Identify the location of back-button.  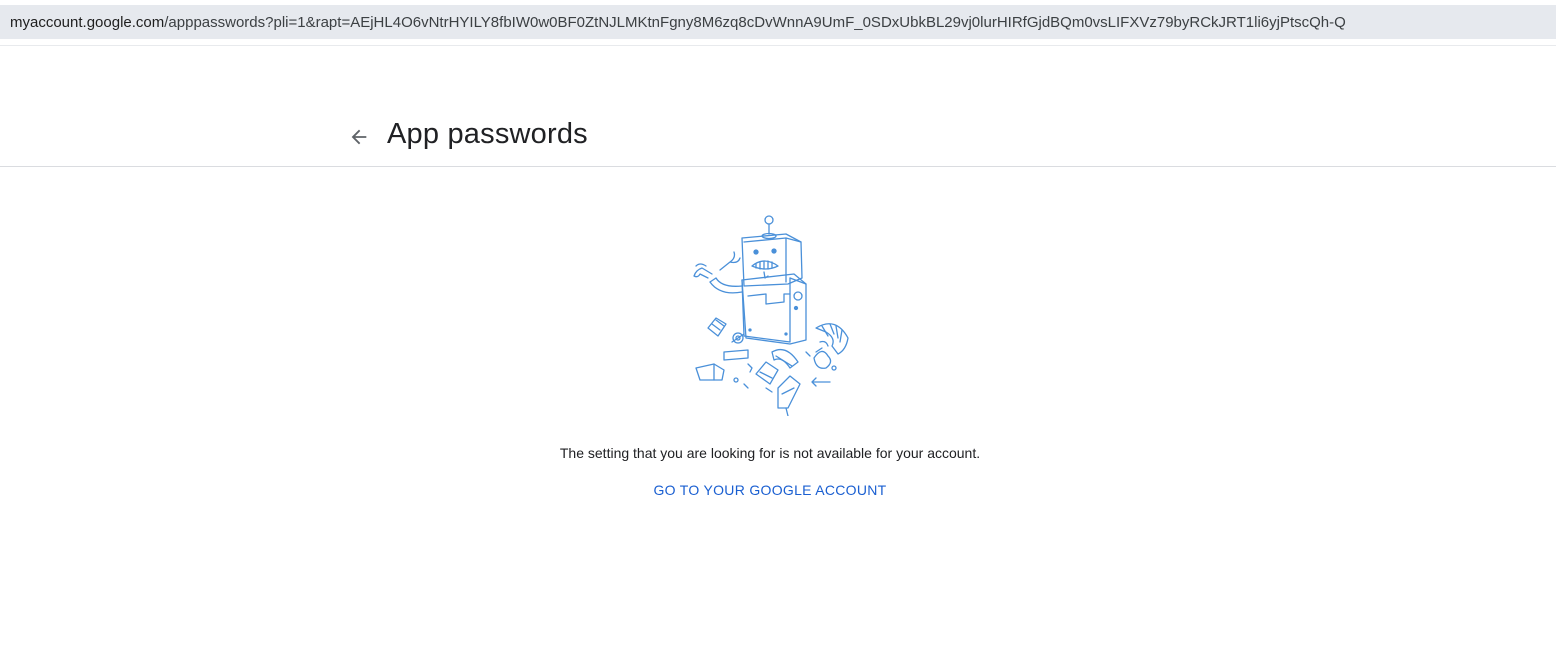
(359, 137).